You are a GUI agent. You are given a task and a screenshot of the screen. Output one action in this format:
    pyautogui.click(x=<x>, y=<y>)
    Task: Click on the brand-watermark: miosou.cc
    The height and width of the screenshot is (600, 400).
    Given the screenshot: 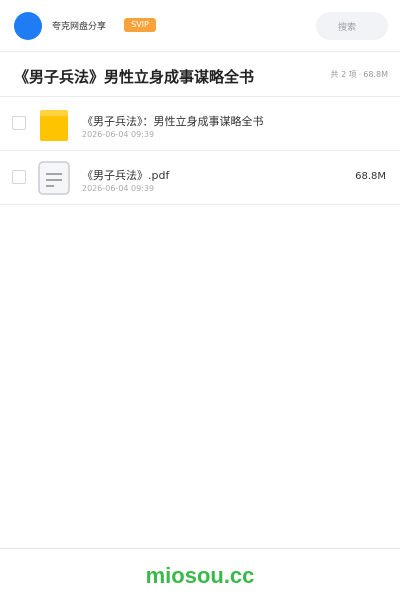 What is the action you would take?
    pyautogui.click(x=200, y=576)
    